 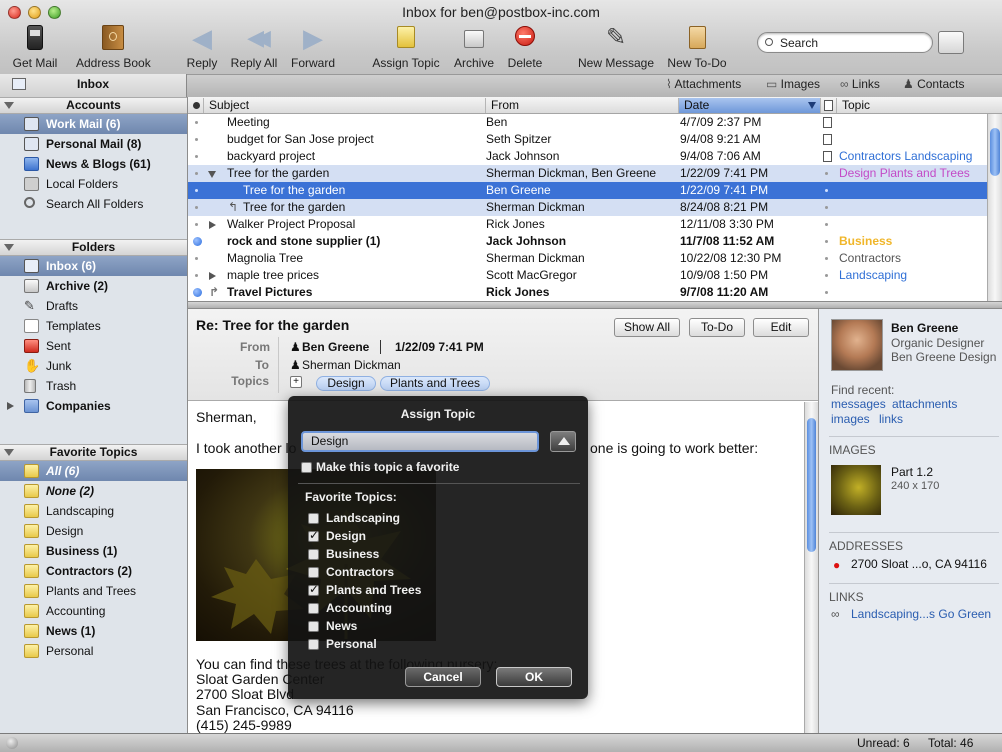 What do you see at coordinates (306, 467) in the screenshot?
I see `favorite-checkbox` at bounding box center [306, 467].